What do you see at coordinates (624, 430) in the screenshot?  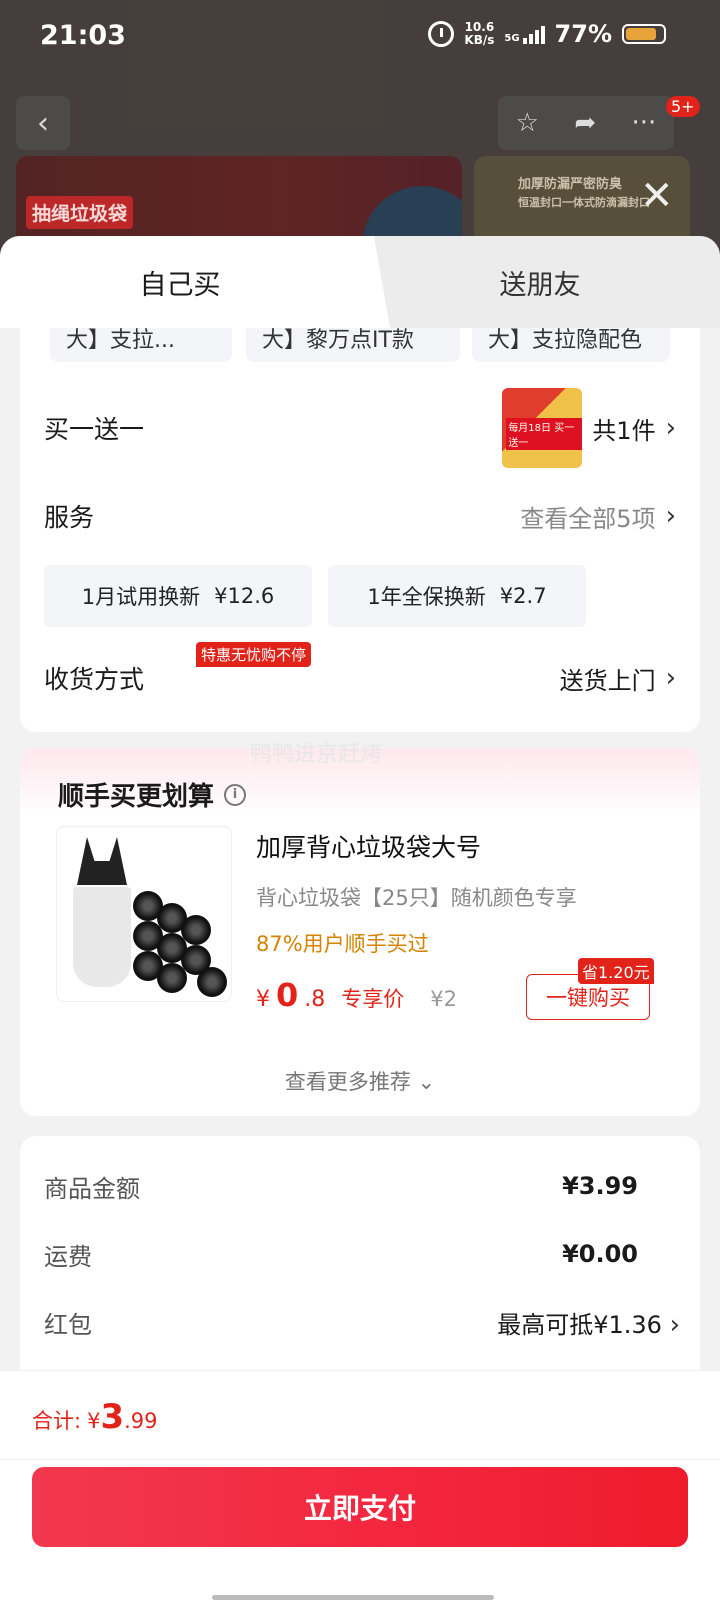 I see `gift-count: 共1件` at bounding box center [624, 430].